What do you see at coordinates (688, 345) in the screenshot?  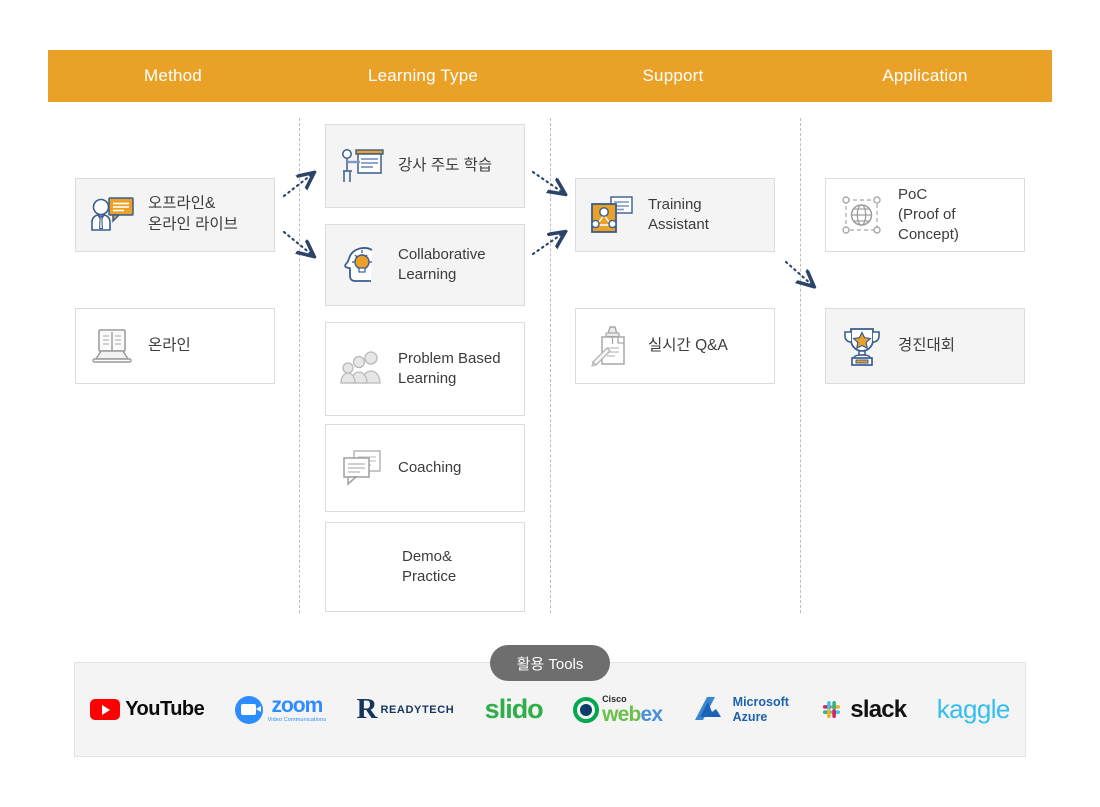 I see `card-label: 실시간 Q&A` at bounding box center [688, 345].